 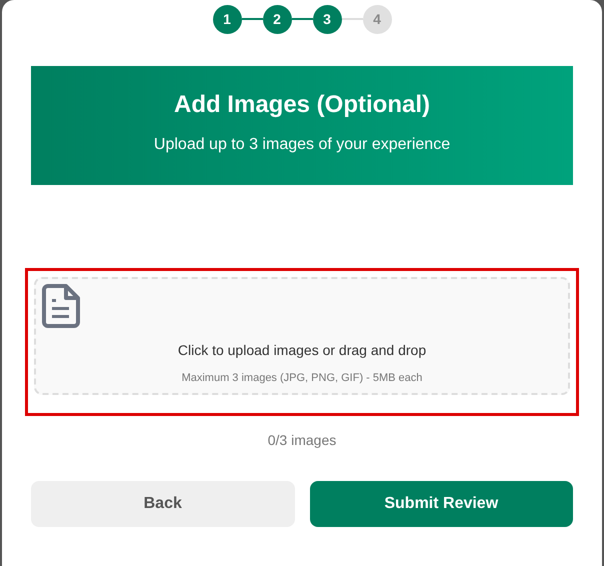 What do you see at coordinates (302, 440) in the screenshot?
I see `image-count: 0/3 images` at bounding box center [302, 440].